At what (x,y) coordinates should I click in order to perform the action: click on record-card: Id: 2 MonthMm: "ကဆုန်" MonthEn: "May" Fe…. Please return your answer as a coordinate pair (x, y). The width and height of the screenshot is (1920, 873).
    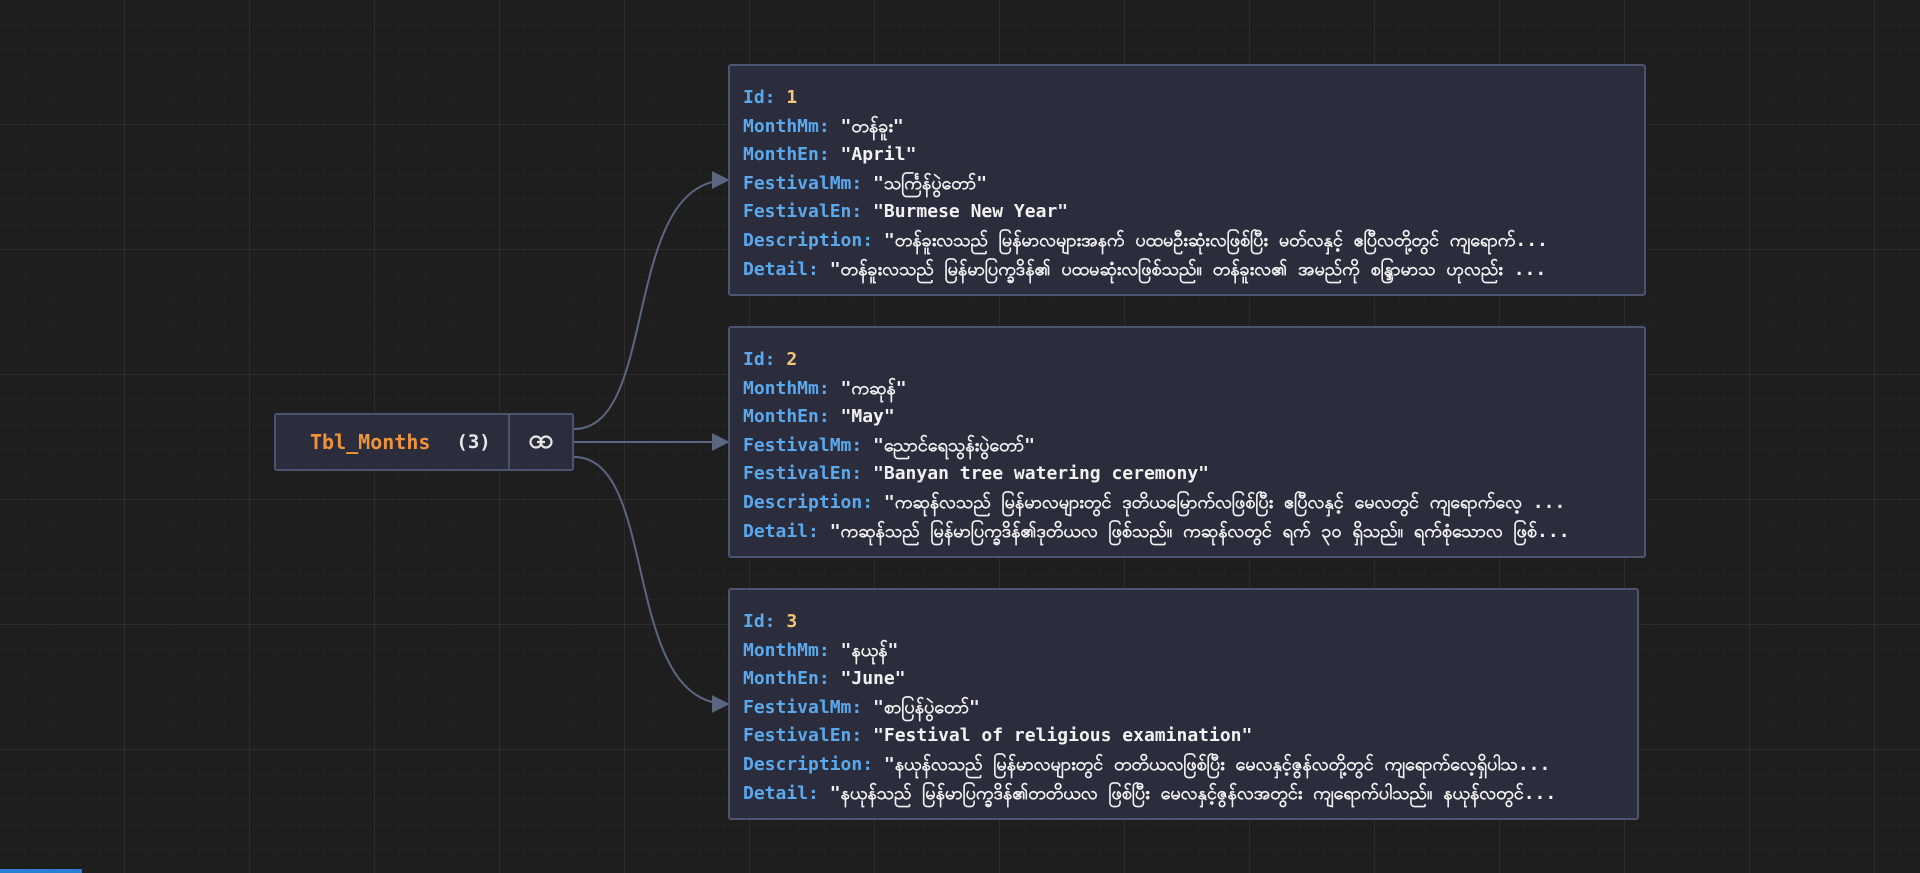
    Looking at the image, I should click on (1187, 442).